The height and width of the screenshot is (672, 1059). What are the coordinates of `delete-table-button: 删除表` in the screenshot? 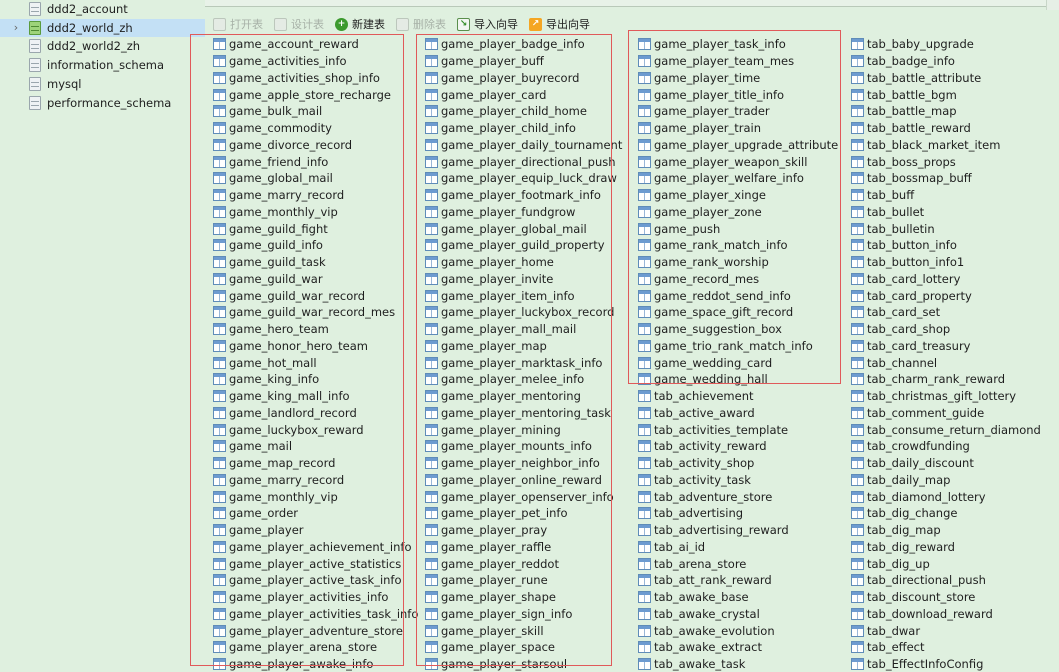 It's located at (421, 24).